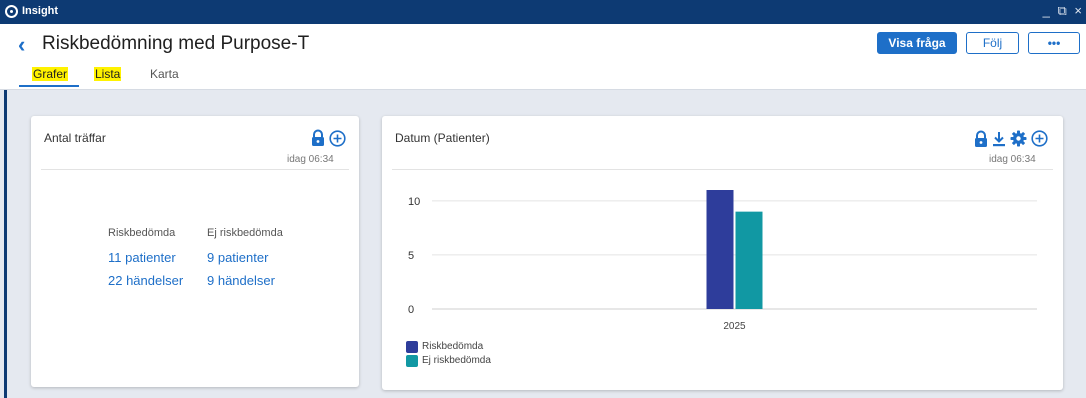 The image size is (1086, 398). I want to click on timestamp: idag 06:34, so click(310, 159).